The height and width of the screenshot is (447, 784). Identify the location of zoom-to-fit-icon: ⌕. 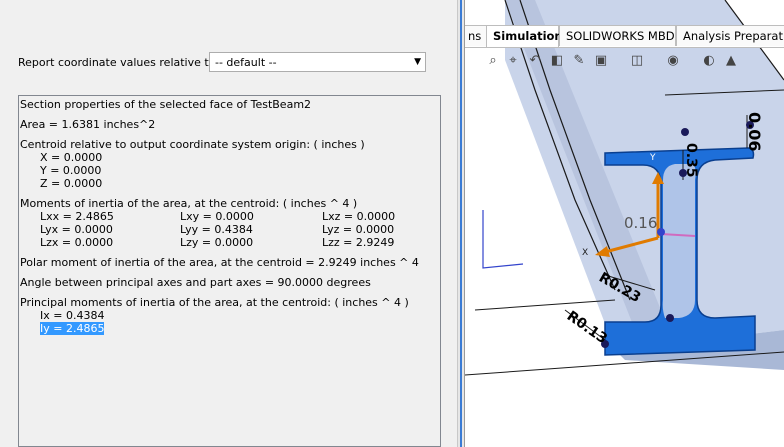
(493, 61).